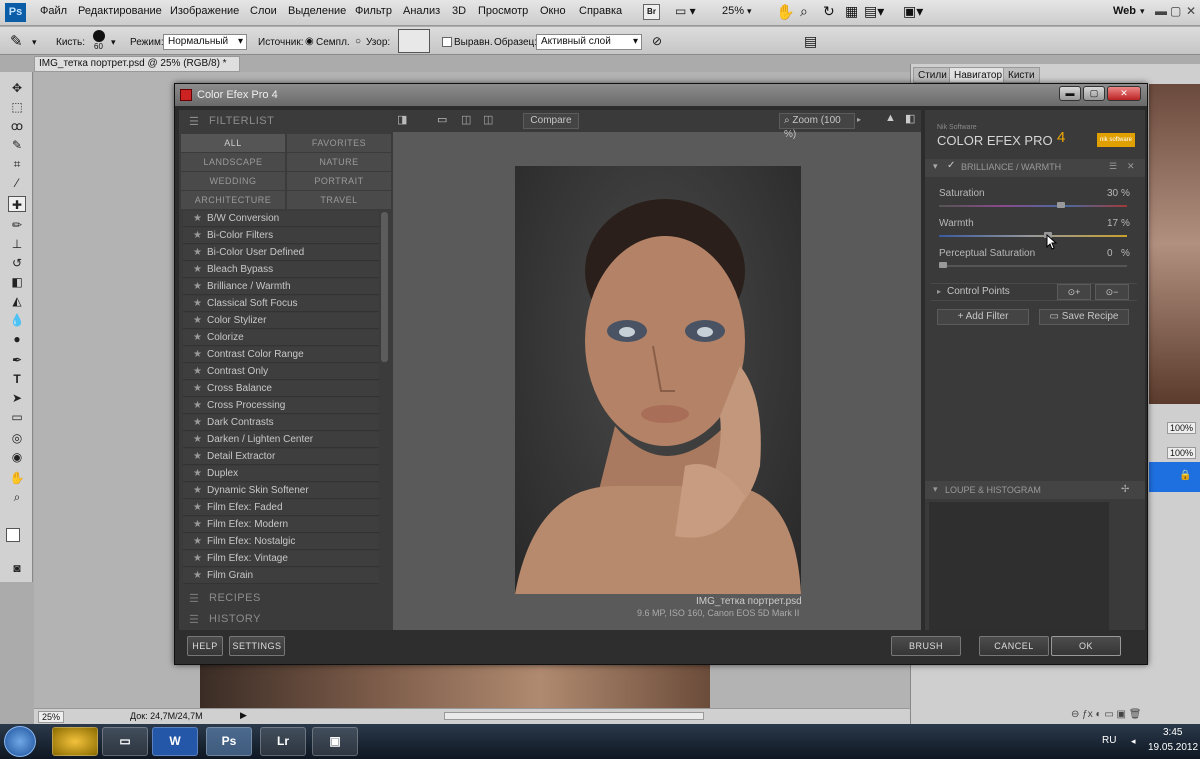 Image resolution: width=1200 pixels, height=759 pixels. Describe the element at coordinates (339, 162) in the screenshot. I see `category-nature: NATURE` at that location.